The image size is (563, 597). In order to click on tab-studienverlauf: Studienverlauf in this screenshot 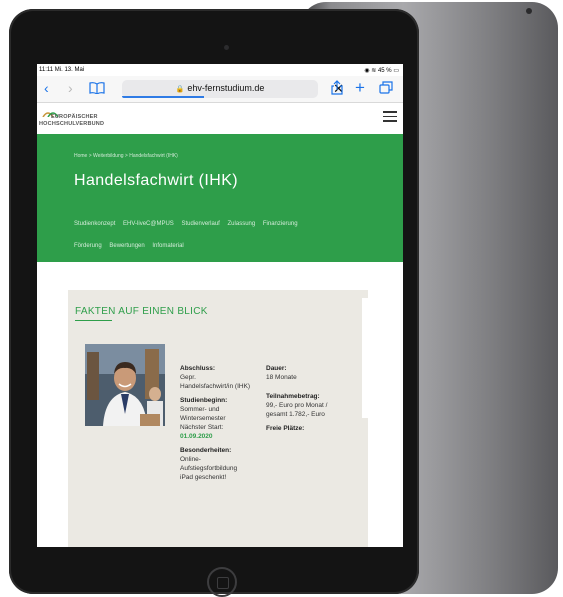, I will do `click(200, 224)`.